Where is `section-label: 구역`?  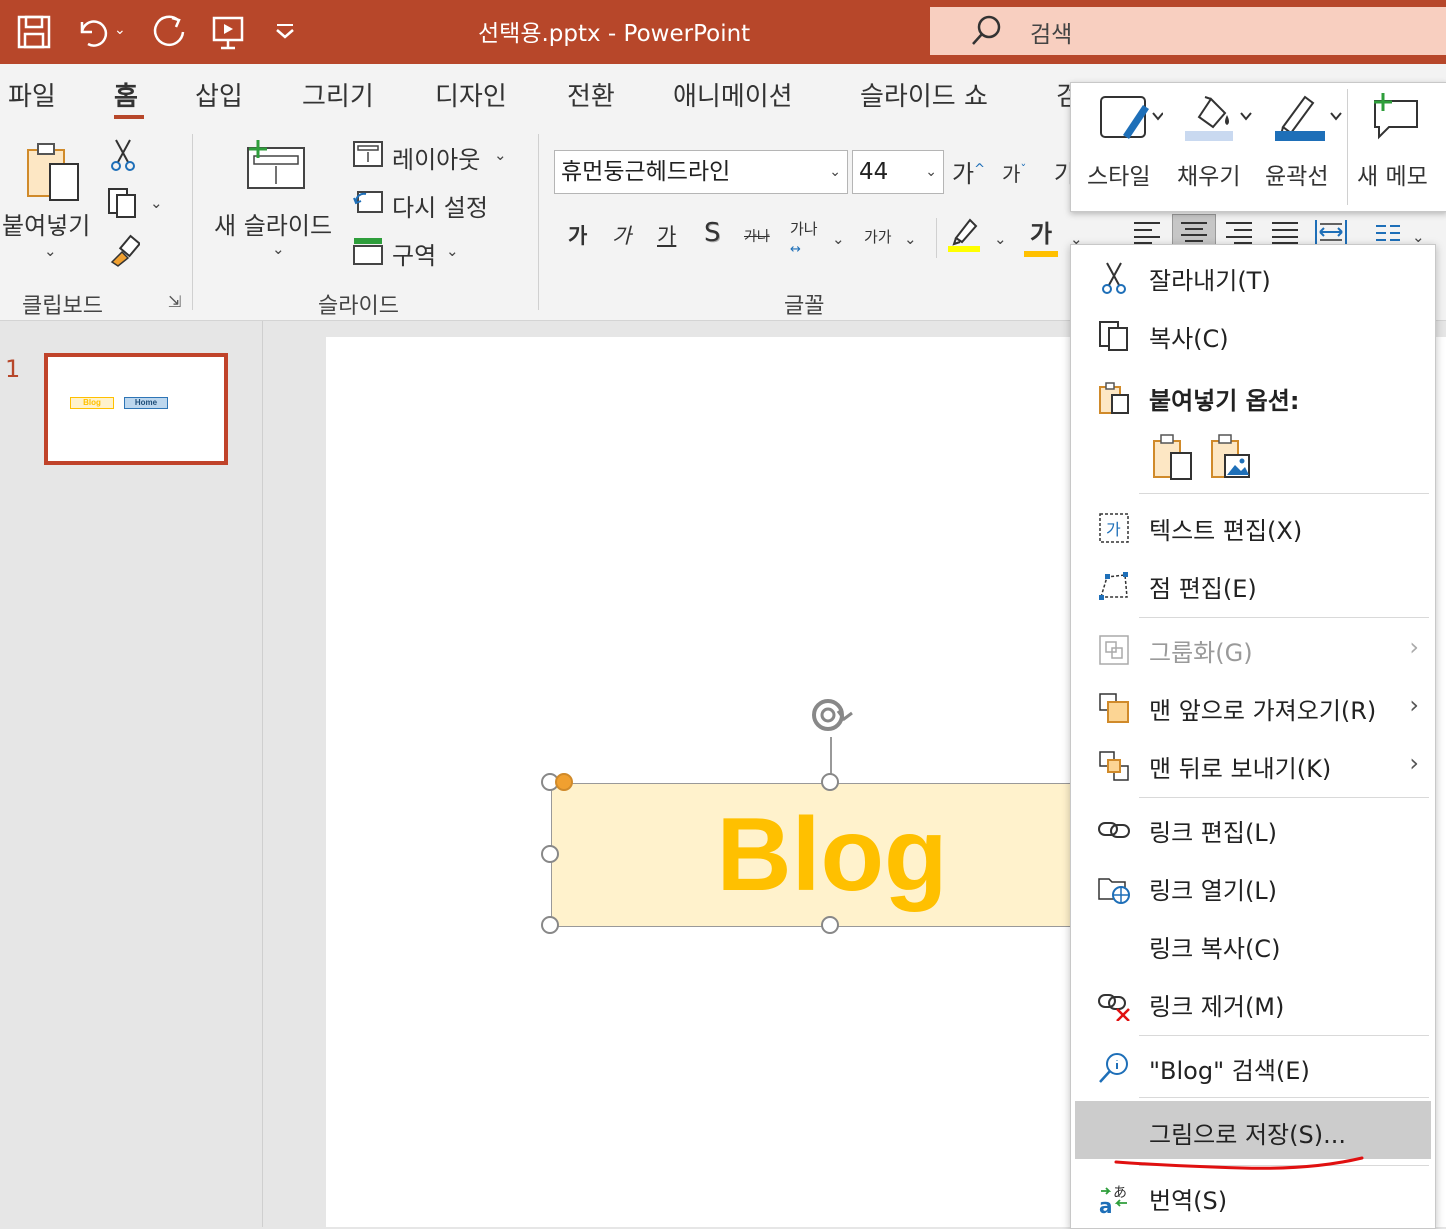
section-label: 구역 is located at coordinates (414, 253).